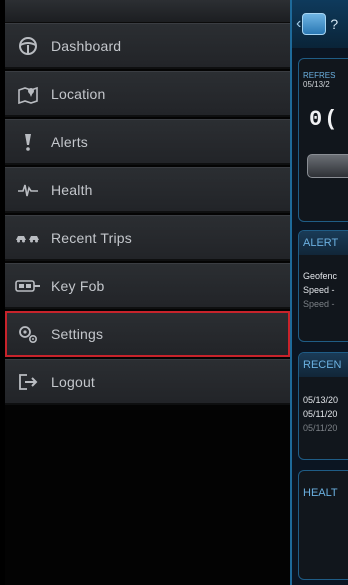  Describe the element at coordinates (91, 237) in the screenshot. I see `menu-item-label: Recent Trips` at that location.